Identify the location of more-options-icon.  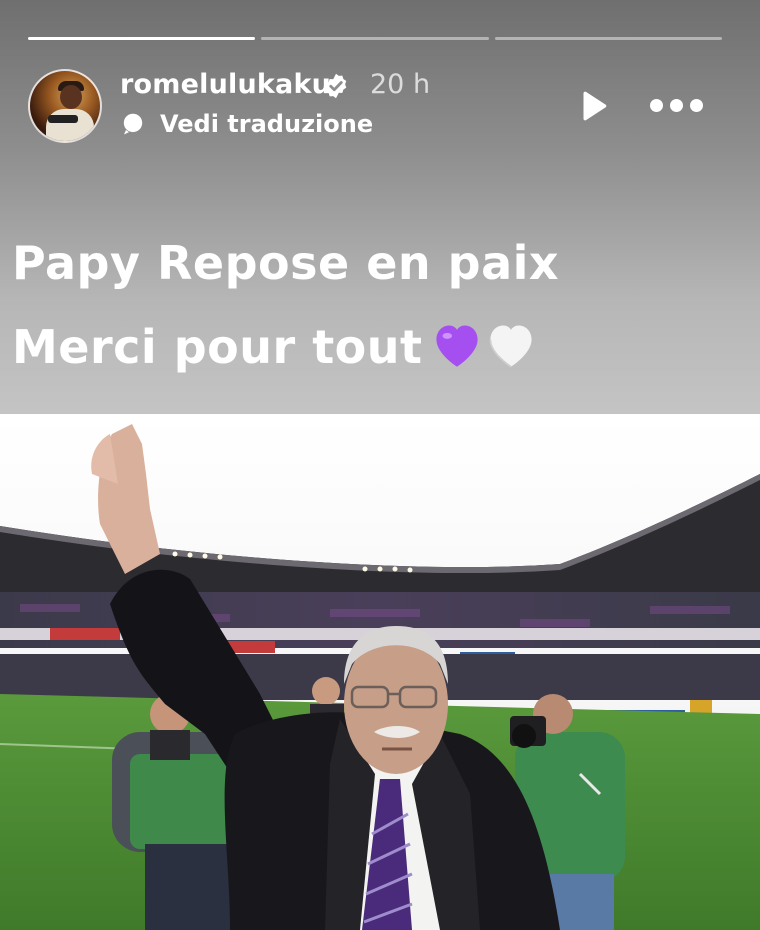
(677, 105).